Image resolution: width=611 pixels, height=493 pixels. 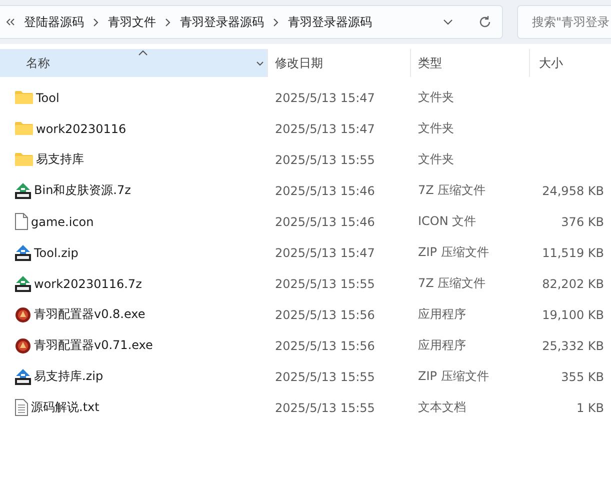 What do you see at coordinates (60, 159) in the screenshot?
I see `file-name: 易支持库` at bounding box center [60, 159].